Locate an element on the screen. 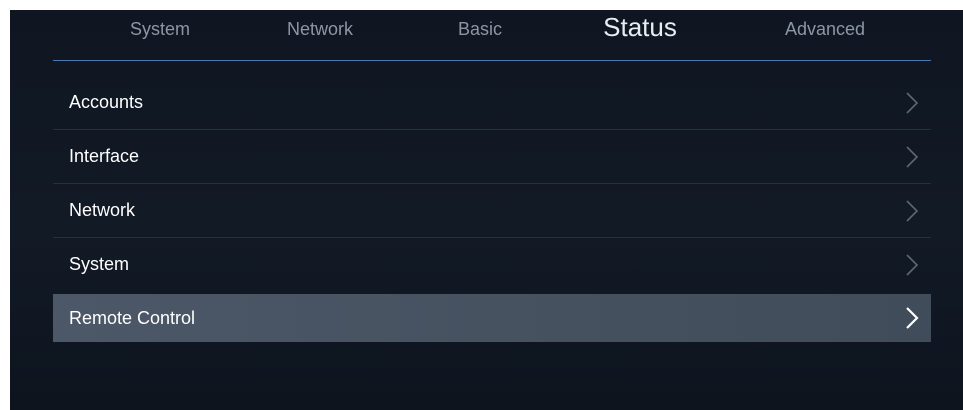 This screenshot has width=963, height=410. tab-basic: Basic is located at coordinates (480, 29).